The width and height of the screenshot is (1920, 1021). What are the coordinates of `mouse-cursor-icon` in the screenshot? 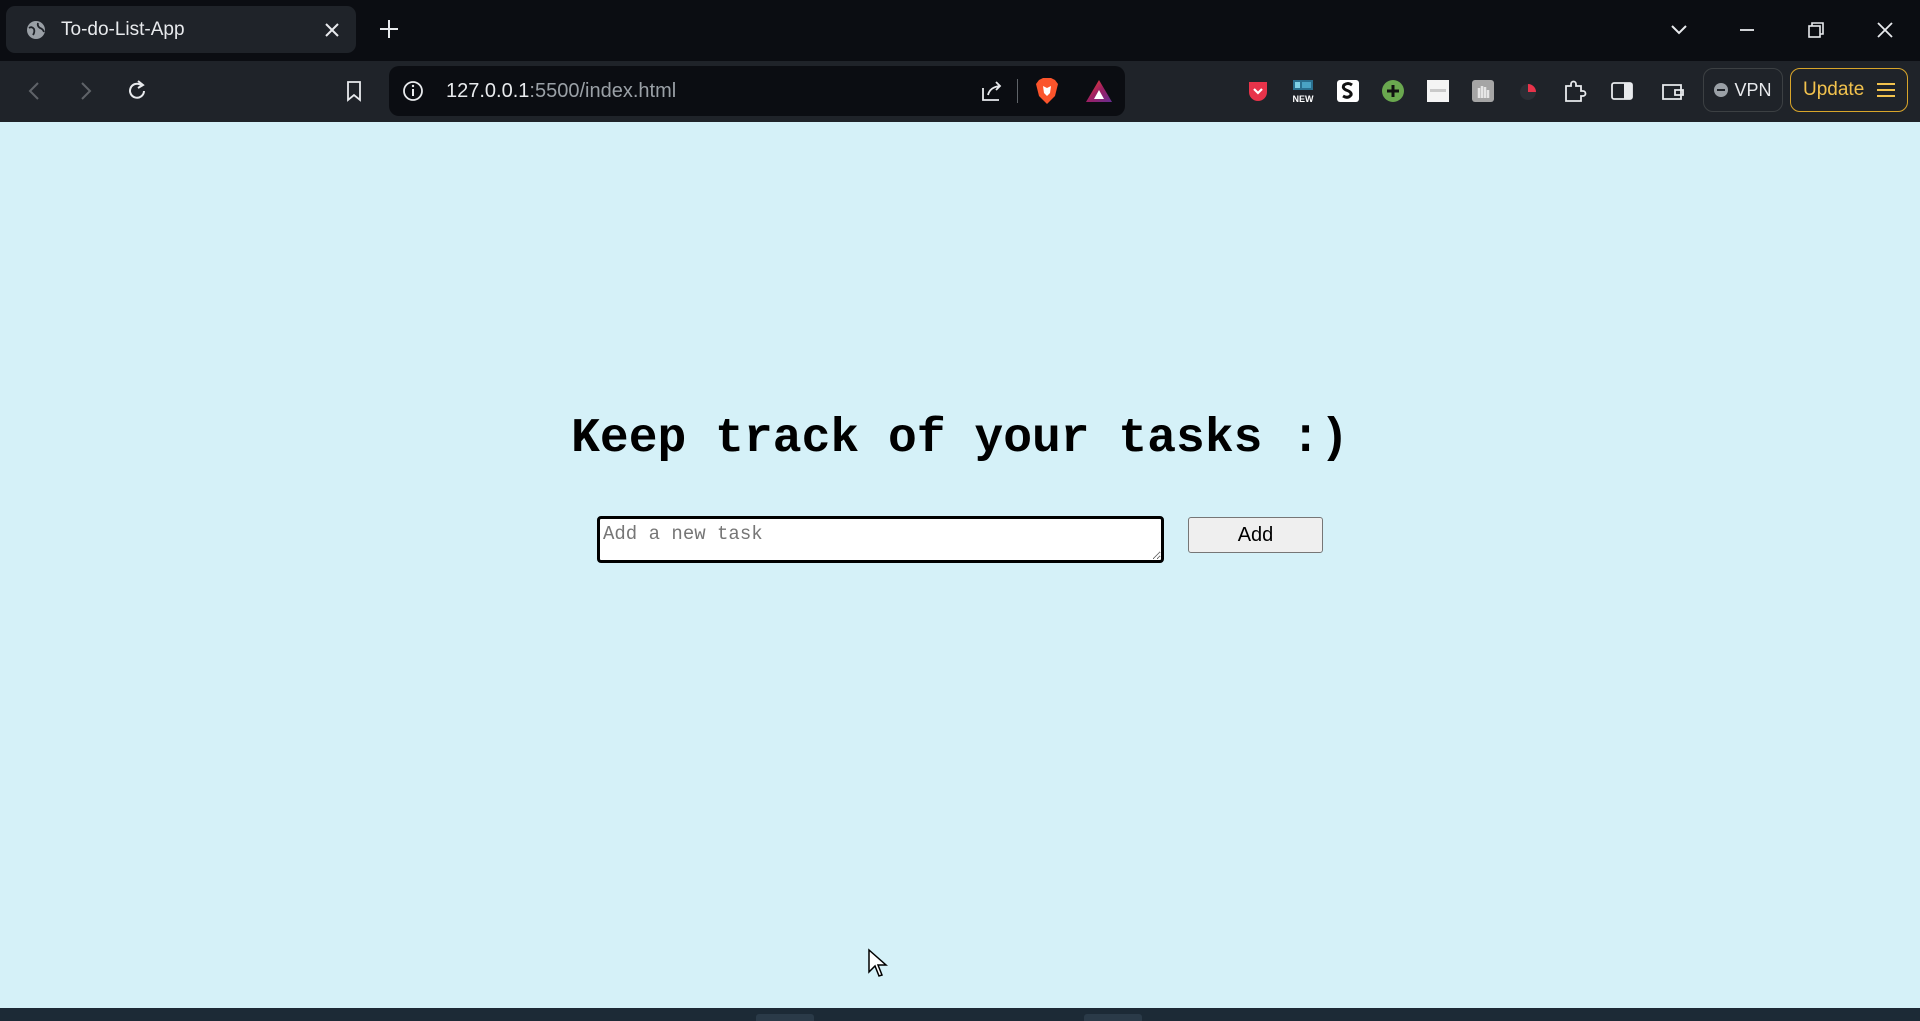 It's located at (878, 962).